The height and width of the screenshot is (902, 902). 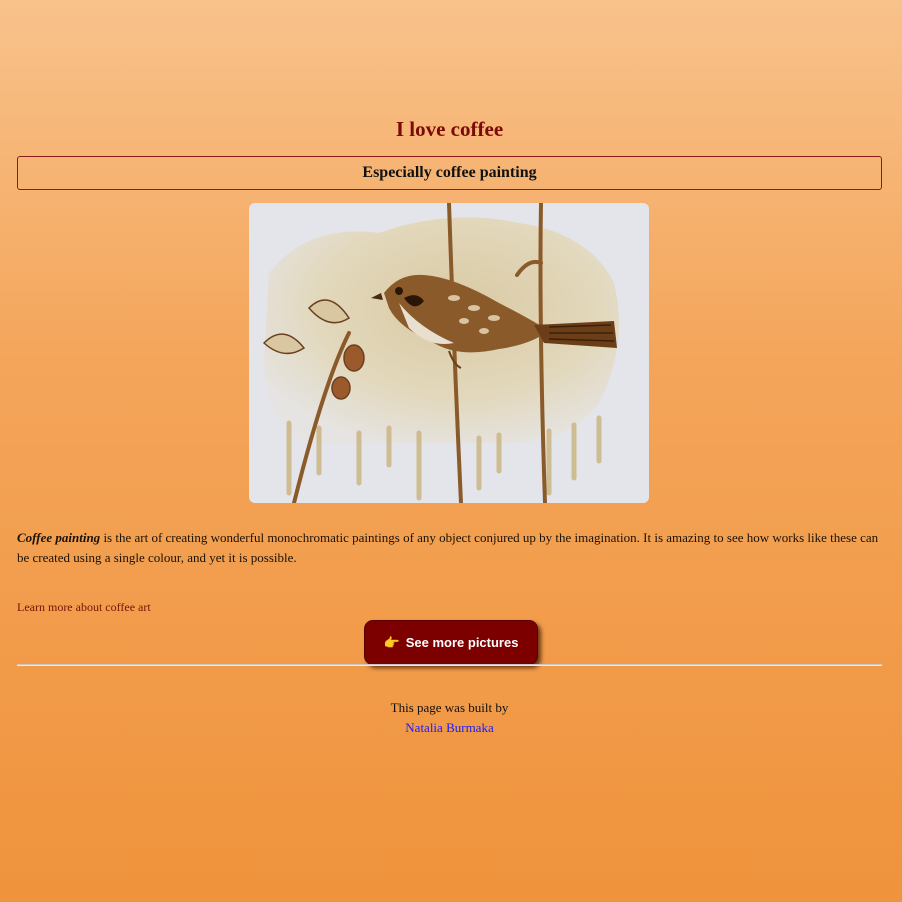 I want to click on built-by-text: This page was built by, so click(x=449, y=707).